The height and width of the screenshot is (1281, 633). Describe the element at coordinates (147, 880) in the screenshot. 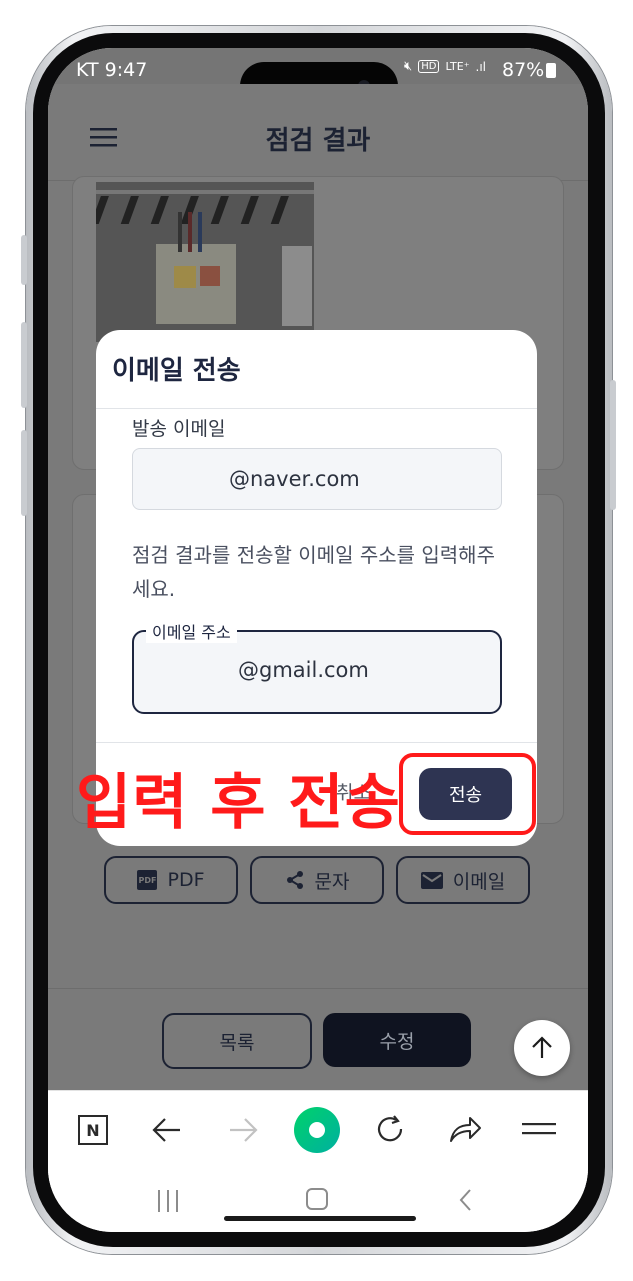

I see `pdf-icon: PDF` at that location.